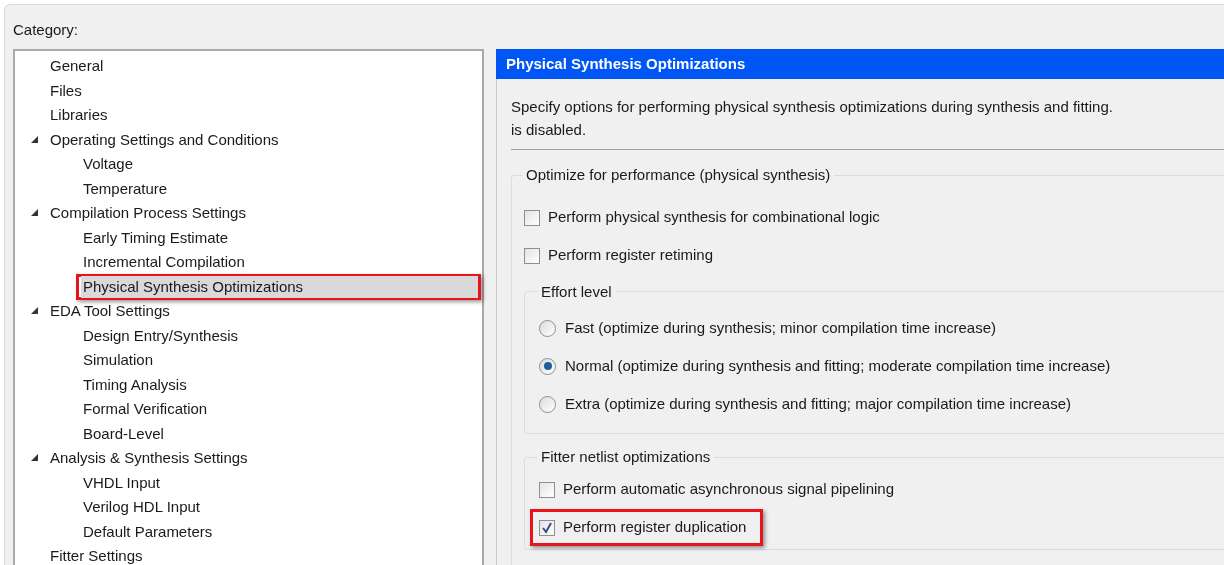  I want to click on checkbox-label: Perform register duplication, so click(655, 527).